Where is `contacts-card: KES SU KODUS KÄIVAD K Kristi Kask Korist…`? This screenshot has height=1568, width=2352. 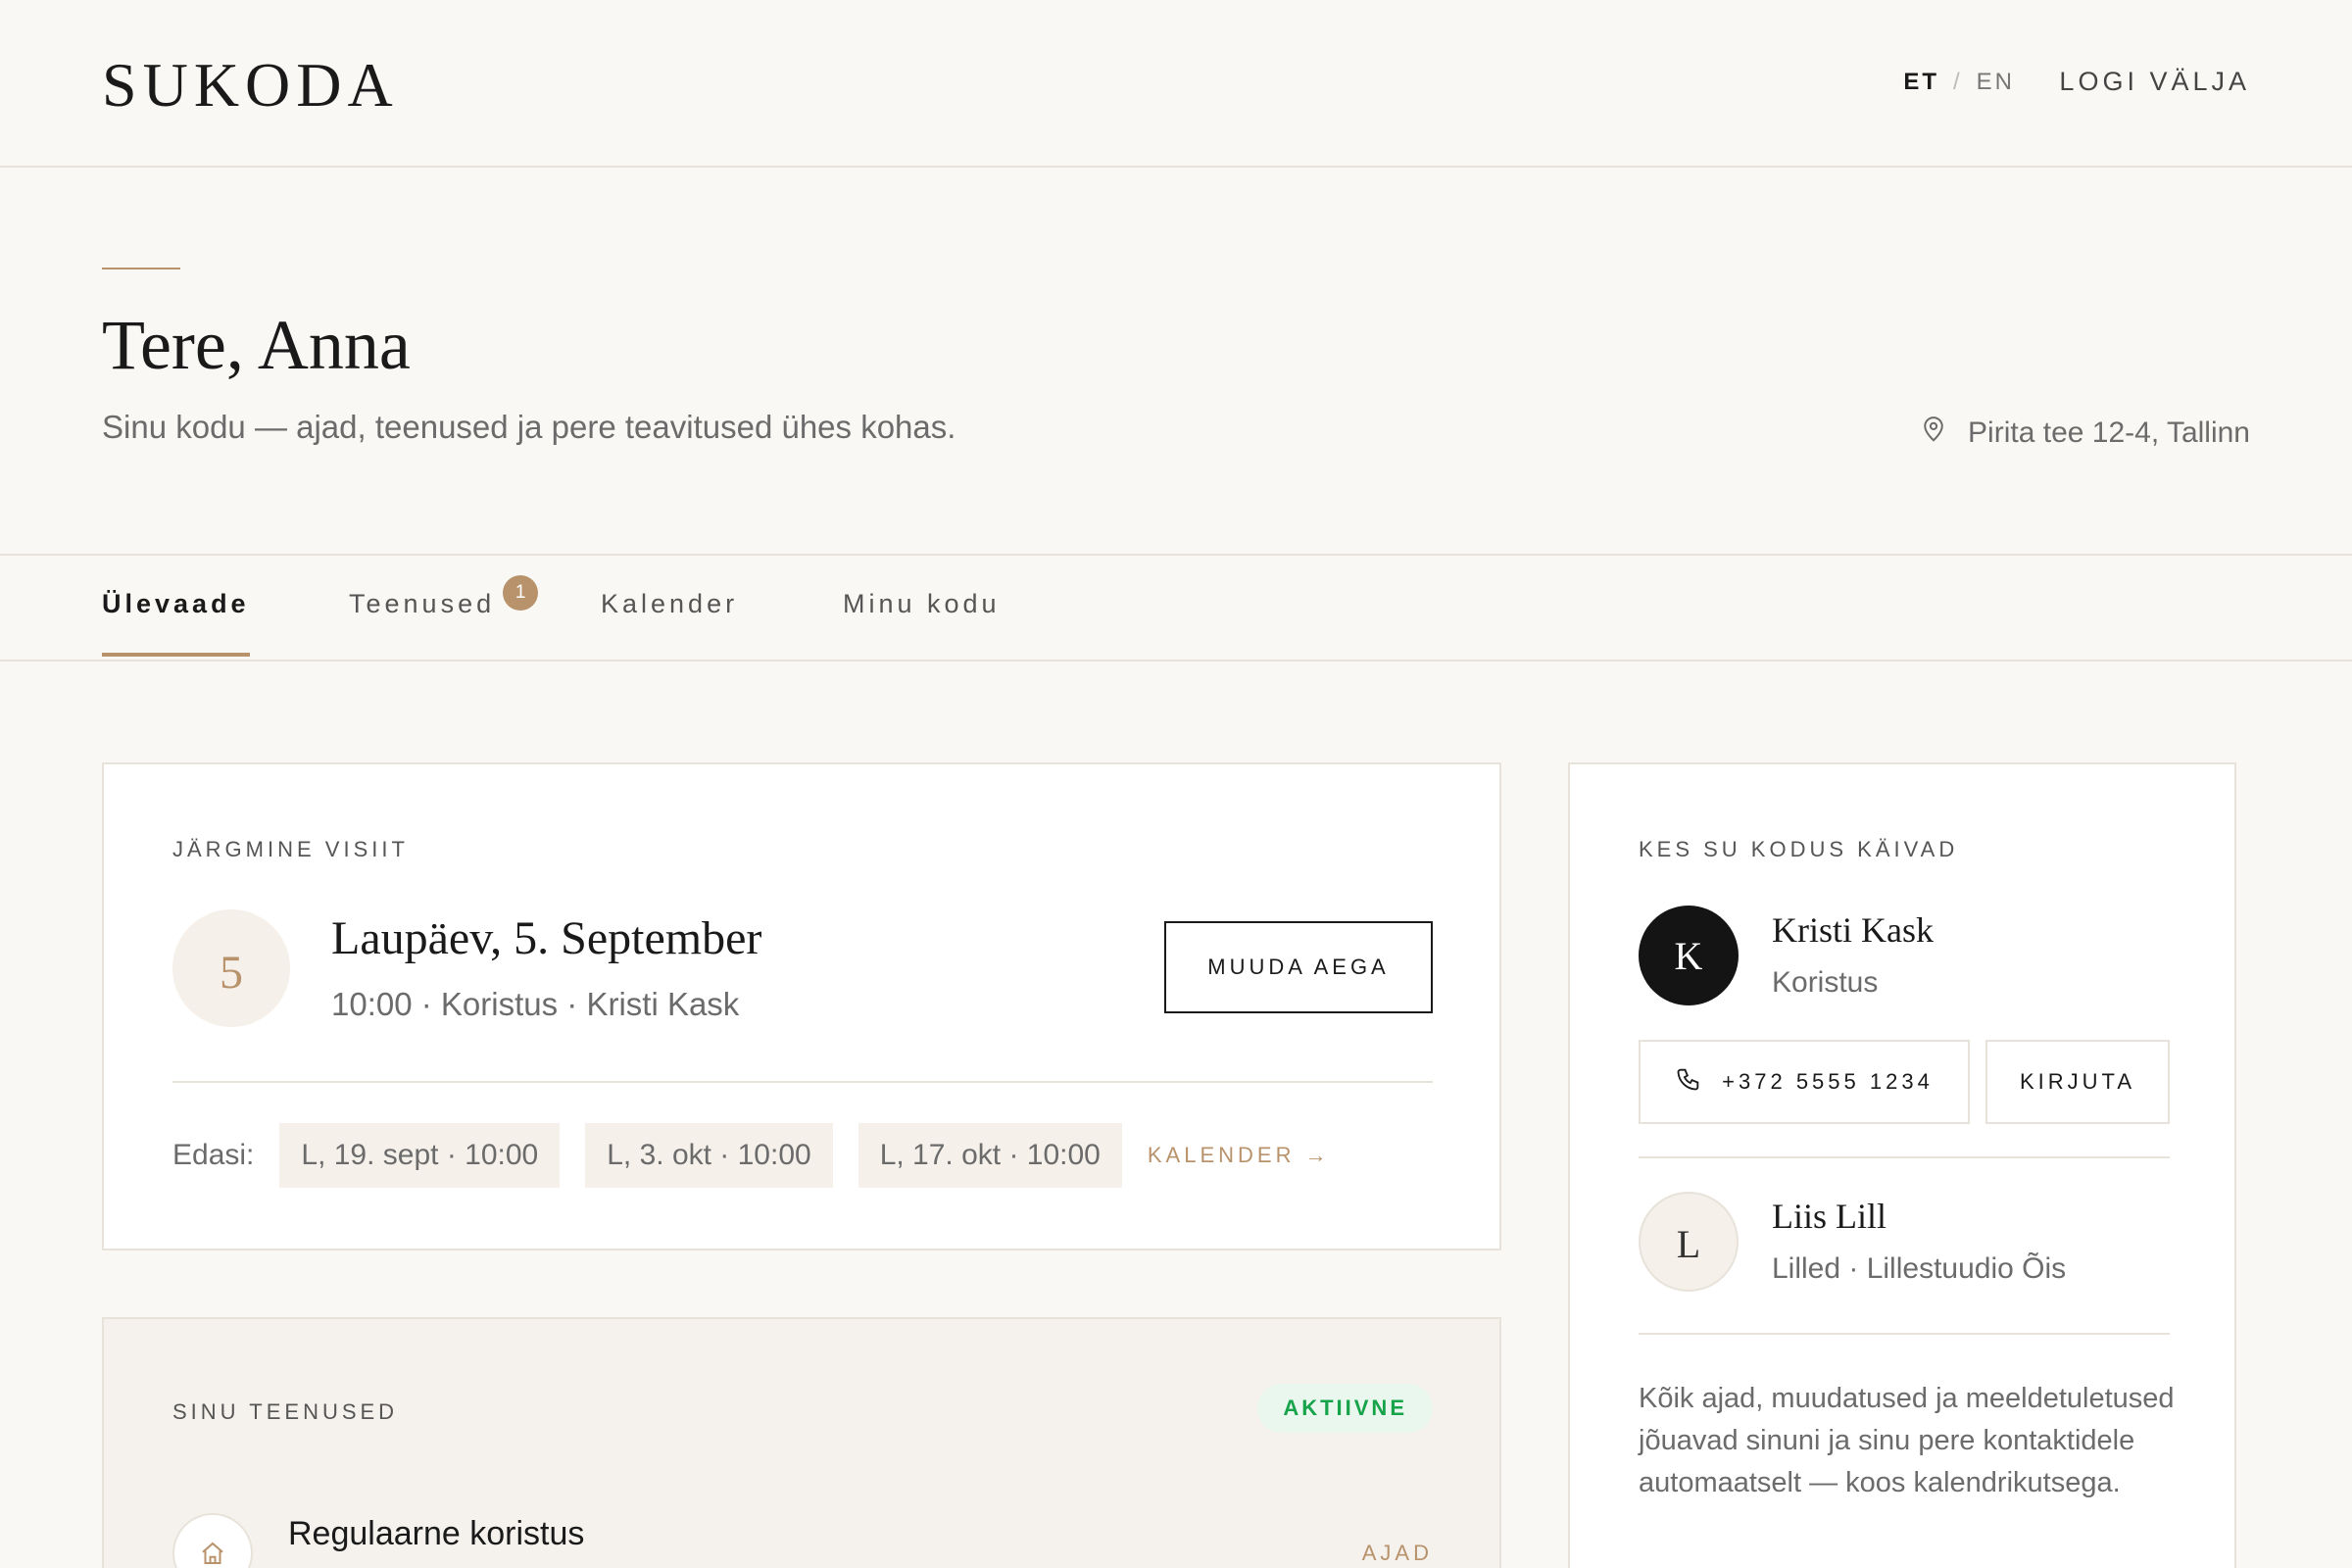 contacts-card: KES SU KODUS KÄIVAD K Kristi Kask Korist… is located at coordinates (1902, 1165).